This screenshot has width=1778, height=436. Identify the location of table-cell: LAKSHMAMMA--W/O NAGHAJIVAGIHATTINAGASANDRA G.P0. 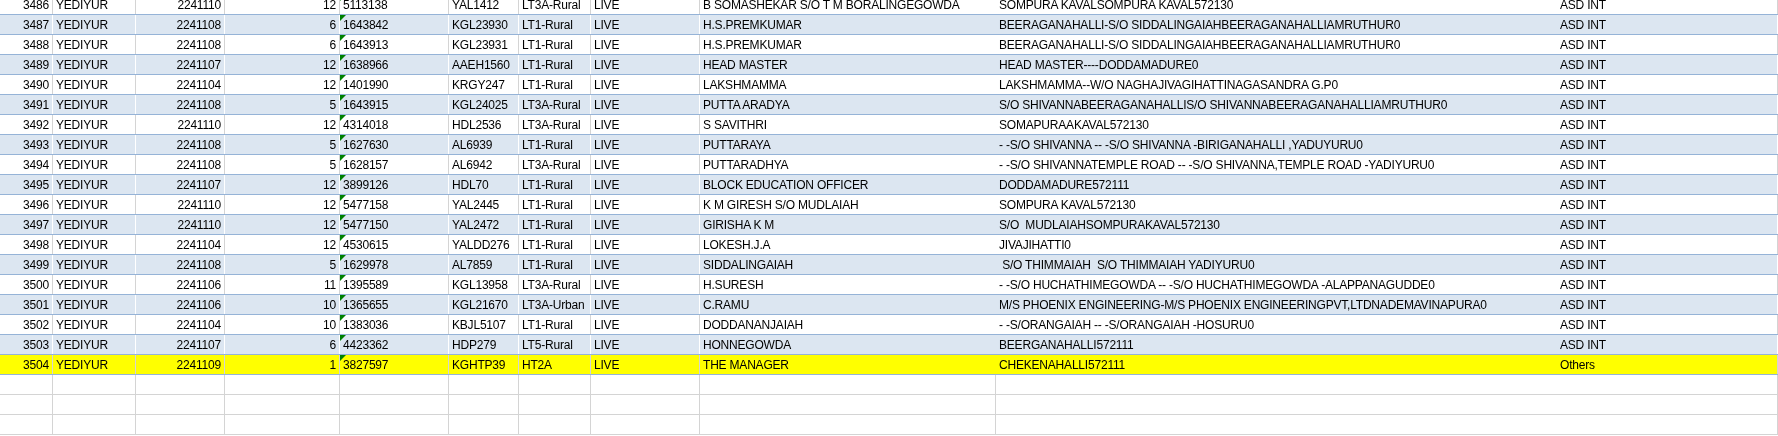
(1168, 84).